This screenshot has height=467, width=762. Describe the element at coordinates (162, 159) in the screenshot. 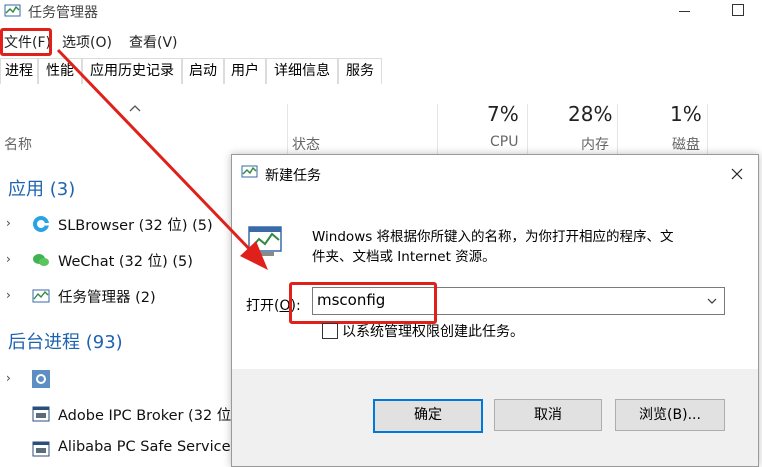

I see `annotation-arrow-icon` at that location.